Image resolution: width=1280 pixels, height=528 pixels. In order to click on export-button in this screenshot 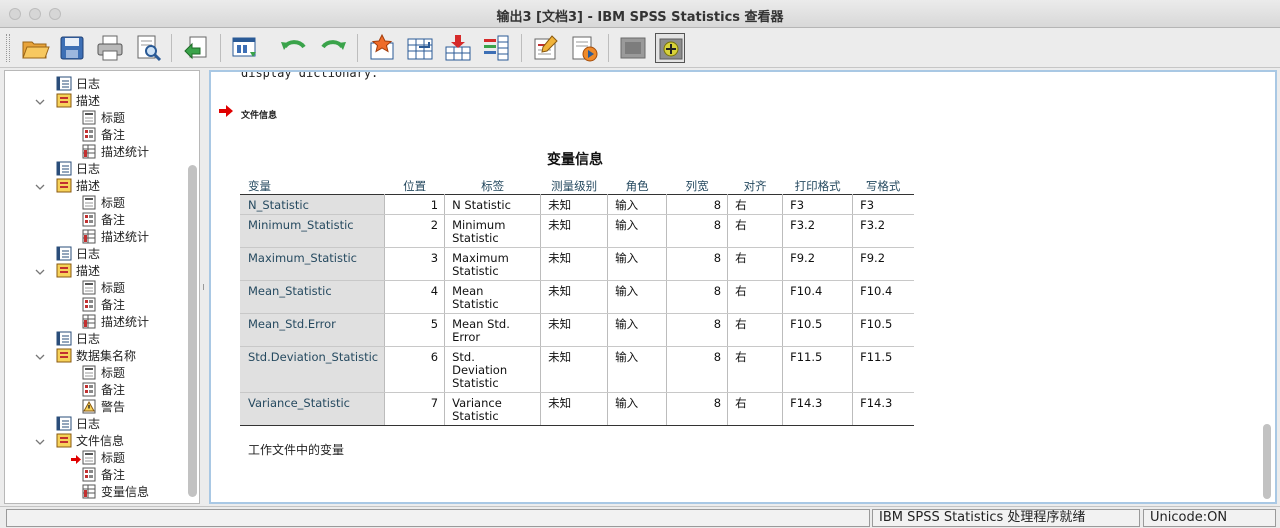, I will do `click(196, 48)`.